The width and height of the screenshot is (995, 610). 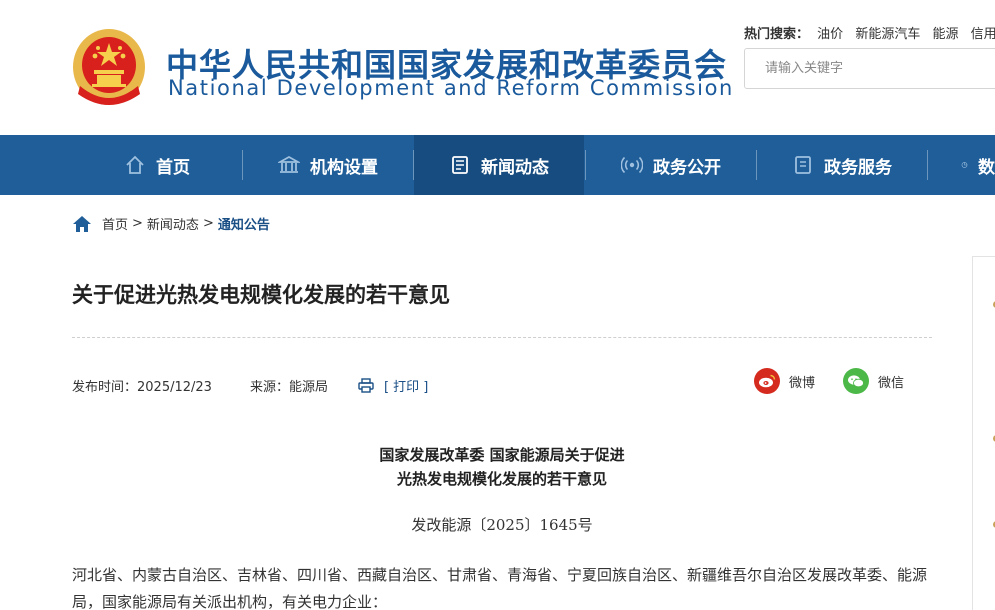 What do you see at coordinates (515, 167) in the screenshot?
I see `nav-label: 新闻动态` at bounding box center [515, 167].